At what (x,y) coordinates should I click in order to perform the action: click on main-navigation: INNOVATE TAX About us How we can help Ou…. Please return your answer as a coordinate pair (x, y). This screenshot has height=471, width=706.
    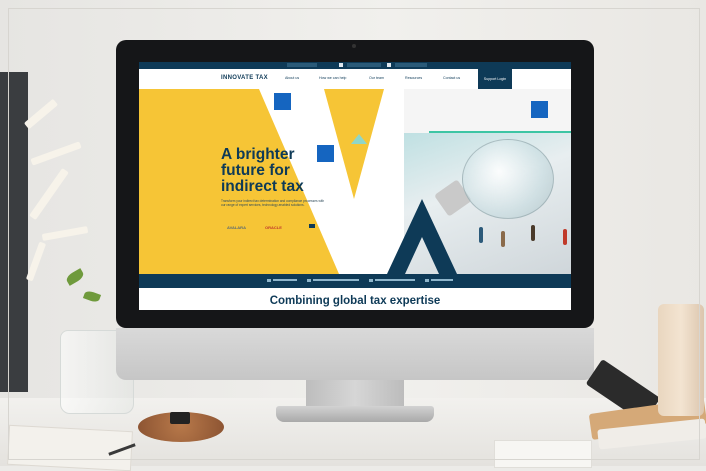
    Looking at the image, I should click on (355, 79).